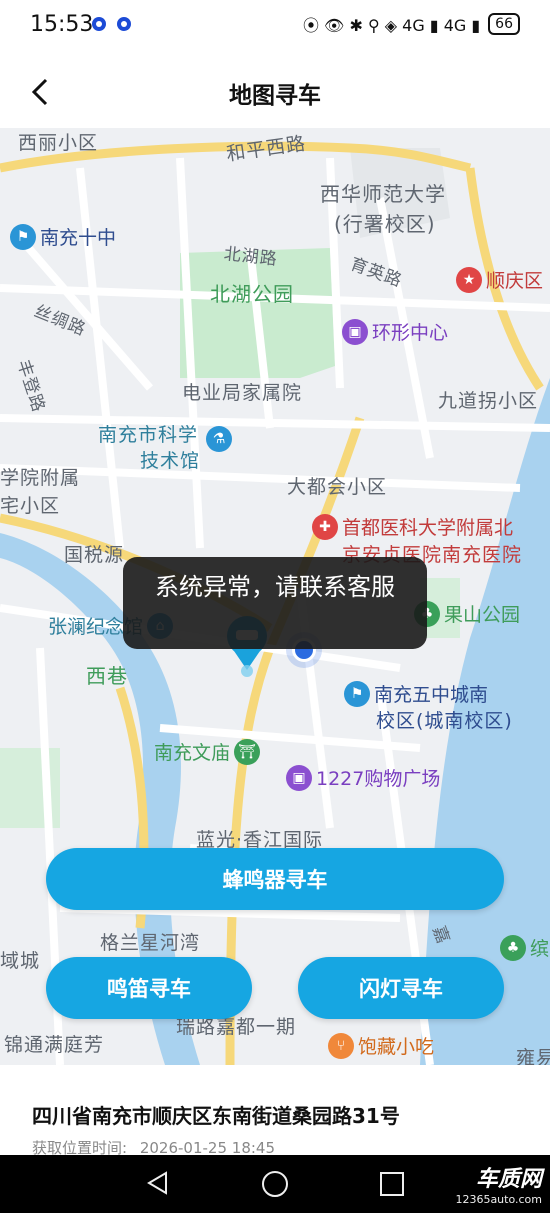 The height and width of the screenshot is (1213, 550). Describe the element at coordinates (54, 1045) in the screenshot. I see `map-label-jinjiang: 锦通满庭芳` at that location.